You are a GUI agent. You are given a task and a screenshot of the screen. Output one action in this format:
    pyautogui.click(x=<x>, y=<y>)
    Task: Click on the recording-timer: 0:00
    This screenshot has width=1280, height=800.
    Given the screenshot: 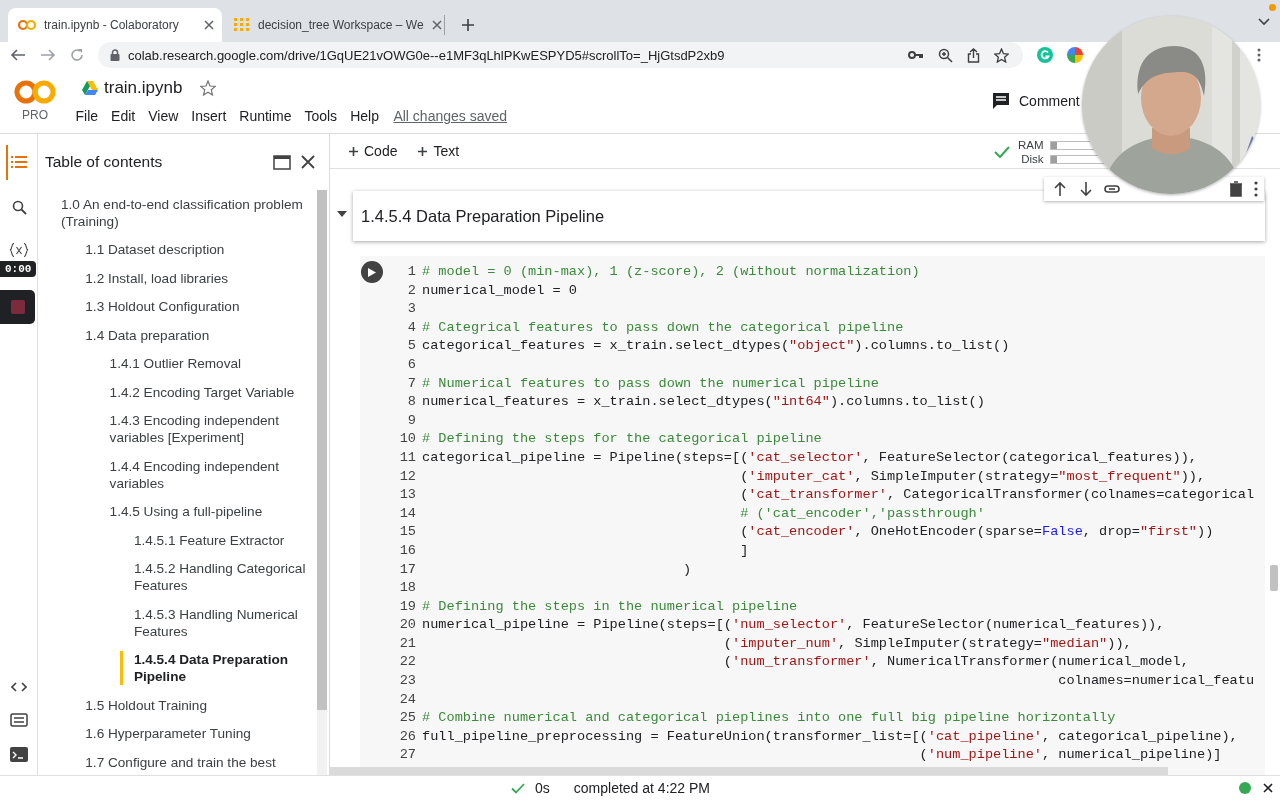 What is the action you would take?
    pyautogui.click(x=18, y=269)
    